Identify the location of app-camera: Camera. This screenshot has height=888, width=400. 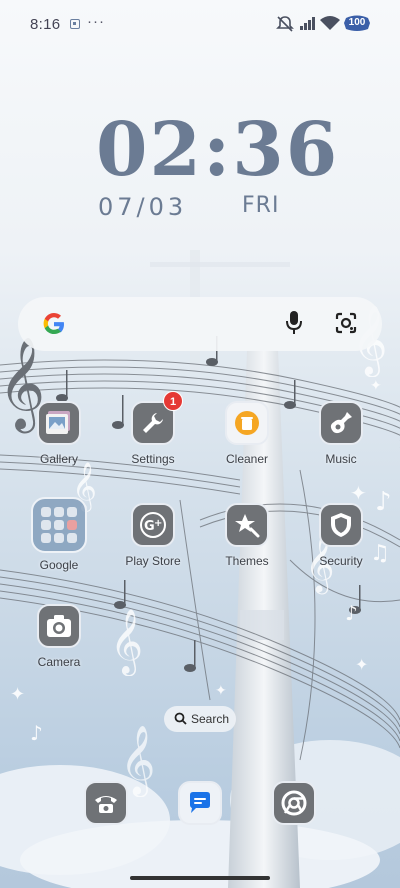
(59, 636).